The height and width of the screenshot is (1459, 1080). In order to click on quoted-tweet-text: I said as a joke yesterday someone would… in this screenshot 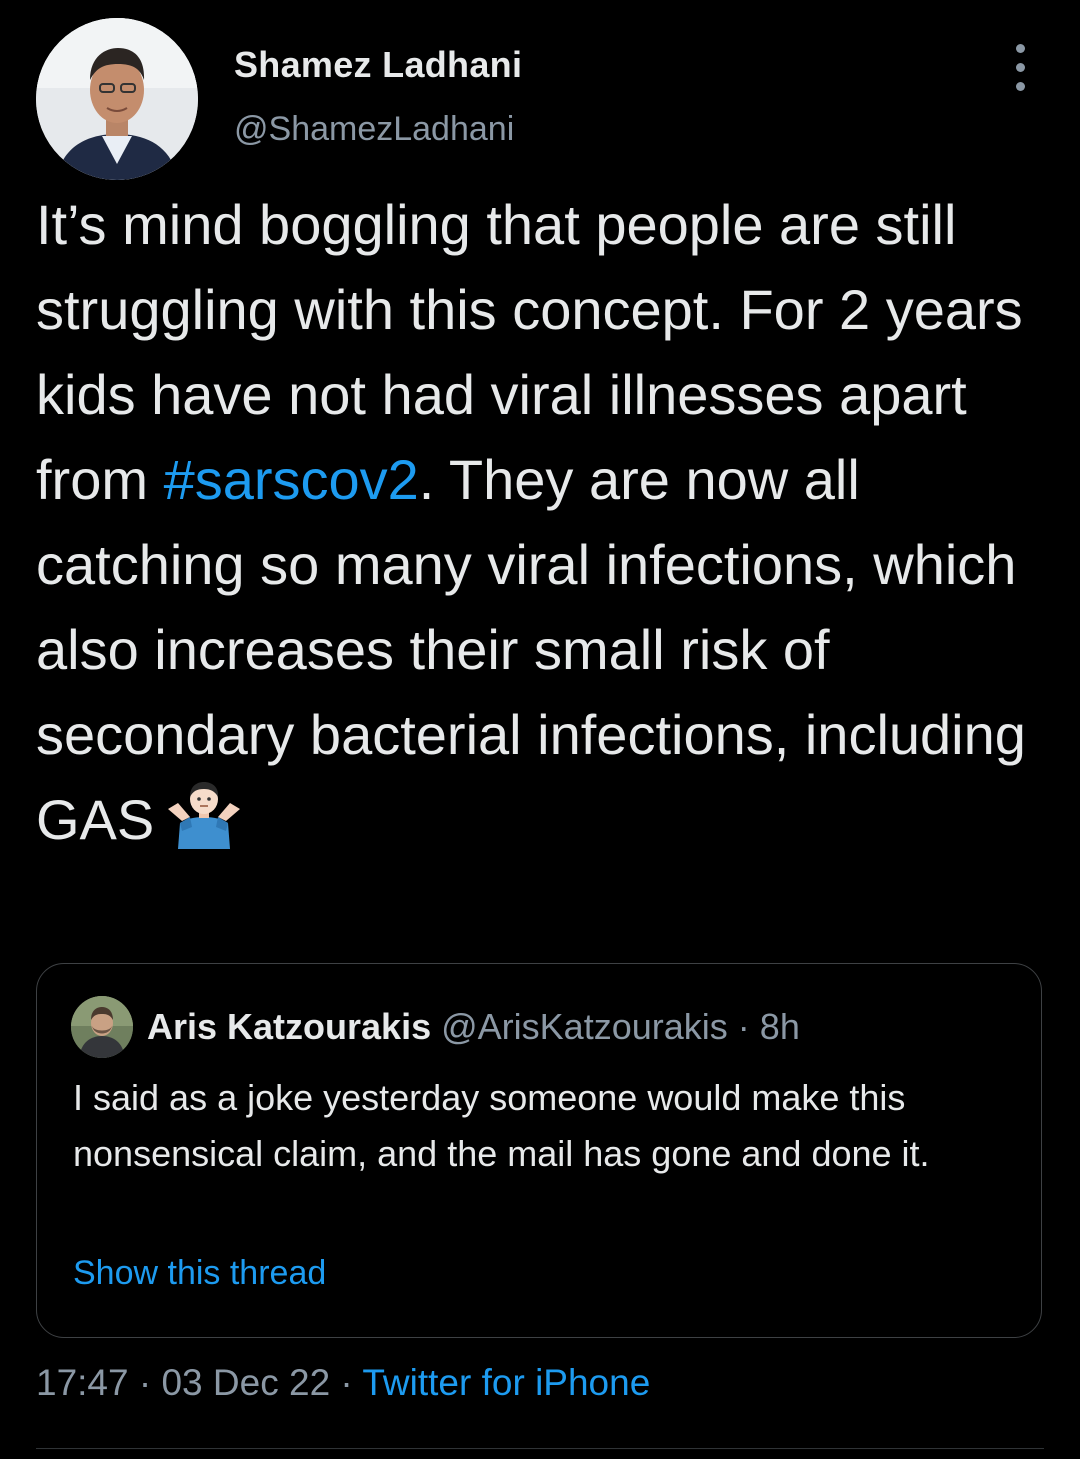, I will do `click(501, 1125)`.